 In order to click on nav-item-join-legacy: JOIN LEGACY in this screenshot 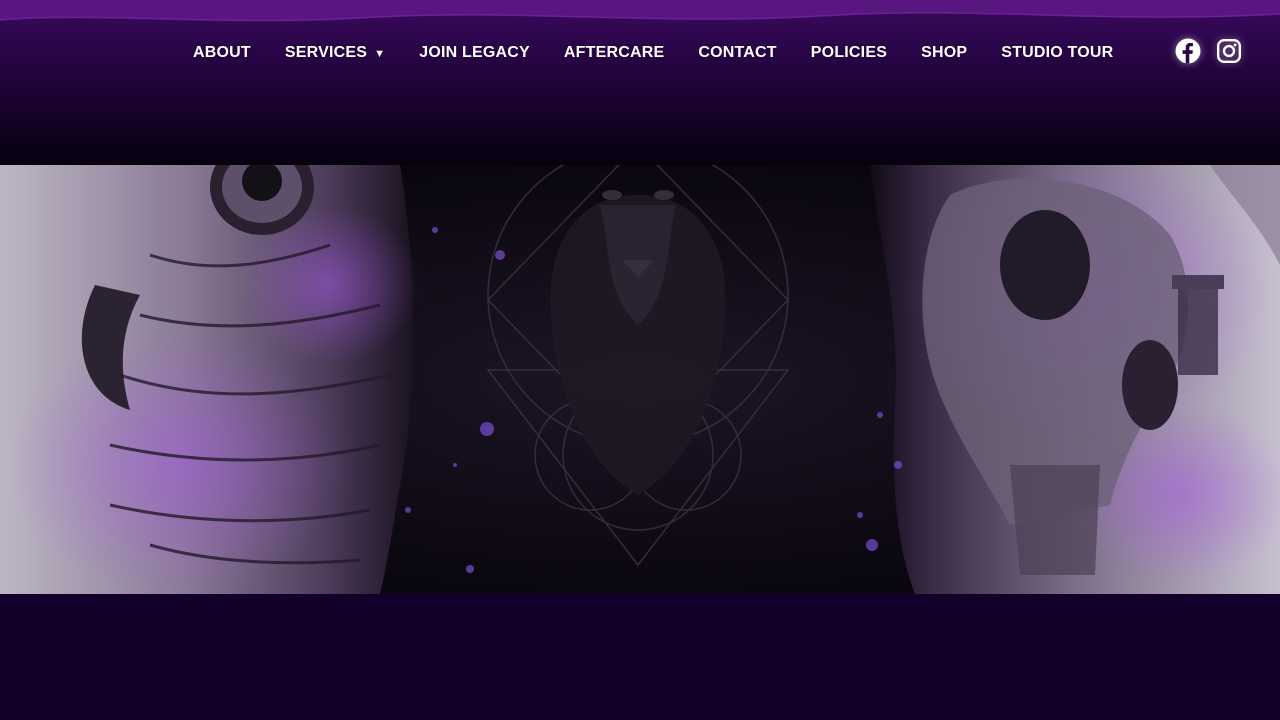, I will do `click(474, 53)`.